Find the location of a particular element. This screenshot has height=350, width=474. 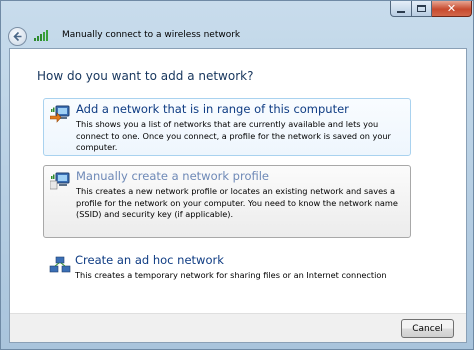

caption-buttons: ✕ is located at coordinates (431, 9).